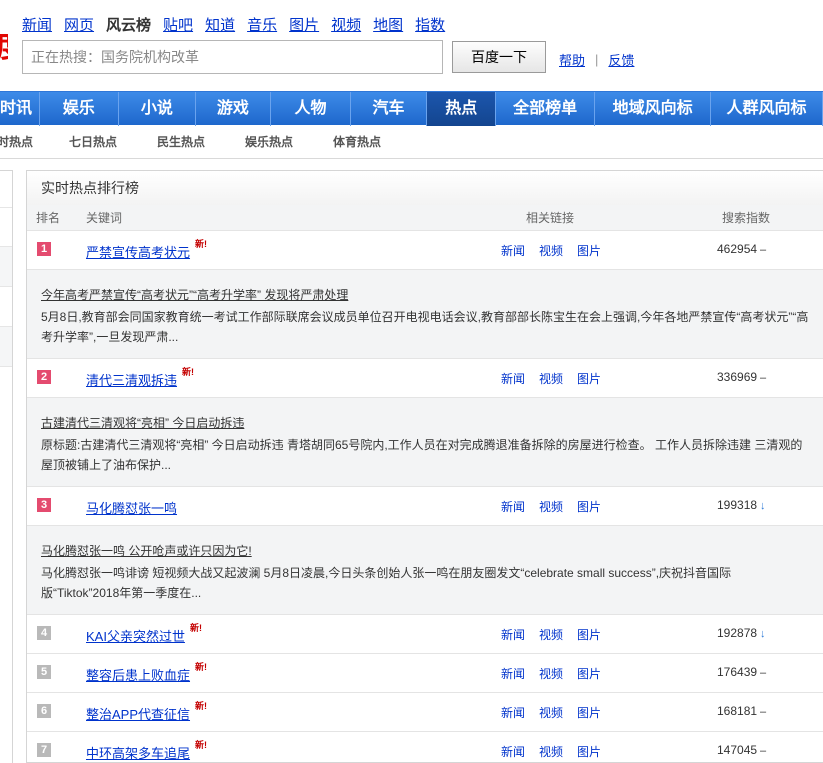  I want to click on category-tab: 全部榜单, so click(546, 109).